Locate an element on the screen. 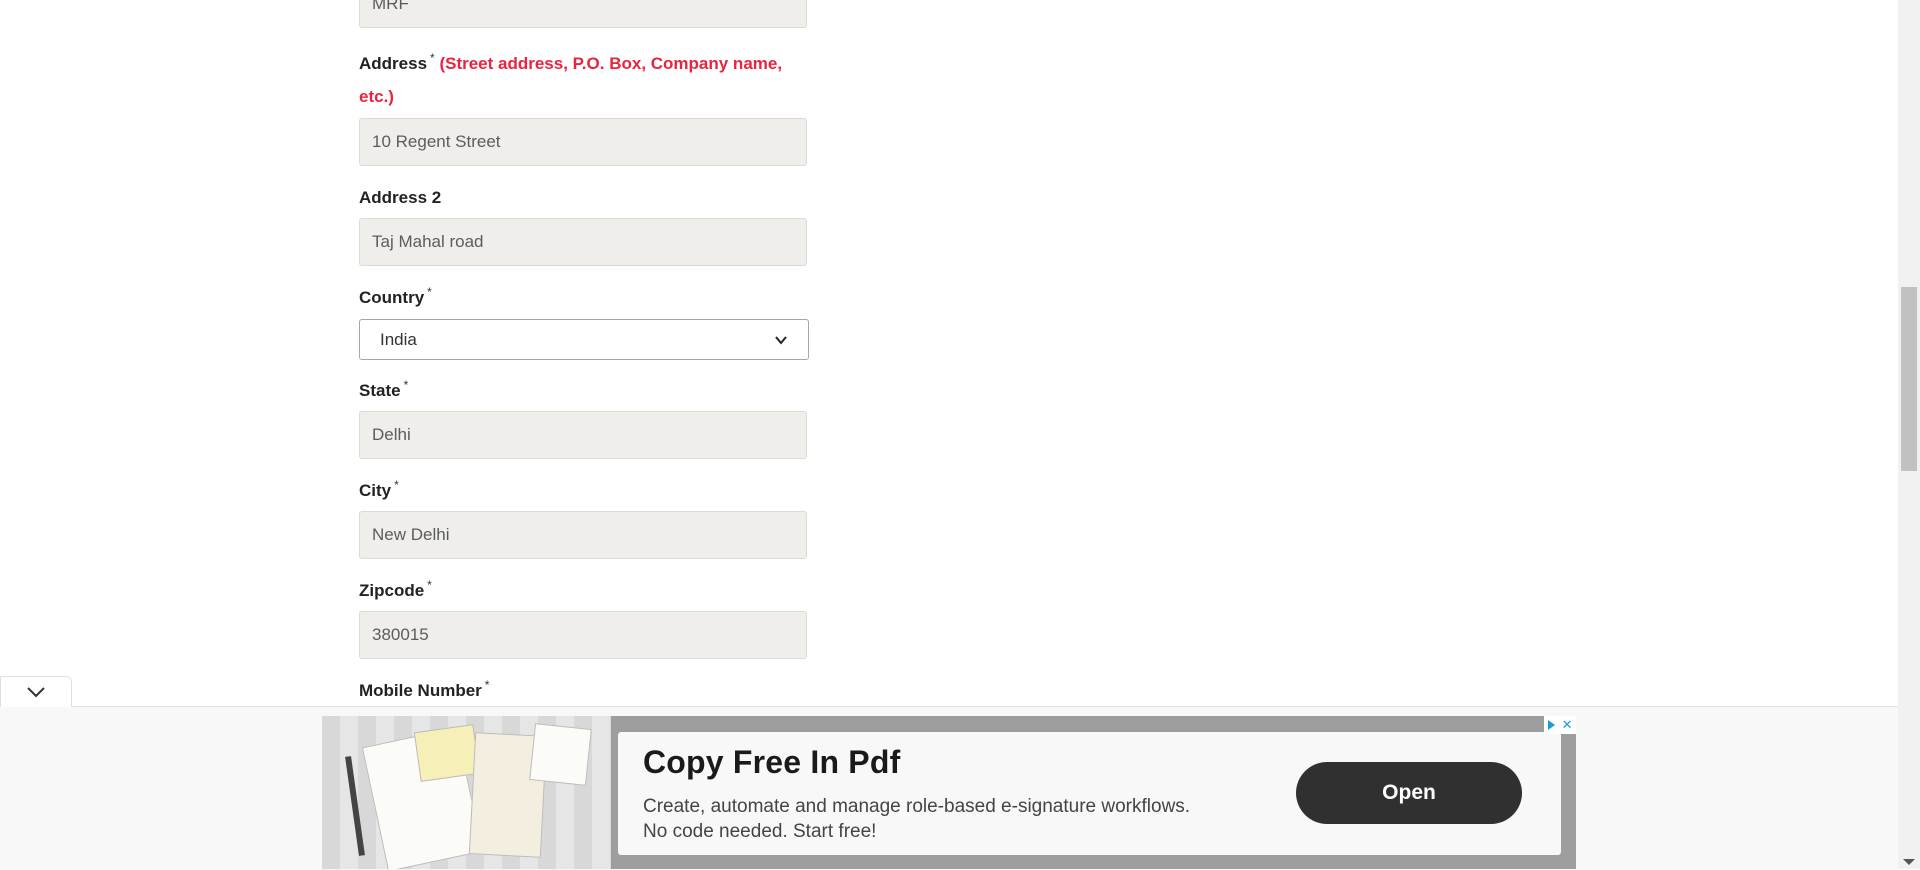  zipcode-input: 380015 is located at coordinates (583, 635).